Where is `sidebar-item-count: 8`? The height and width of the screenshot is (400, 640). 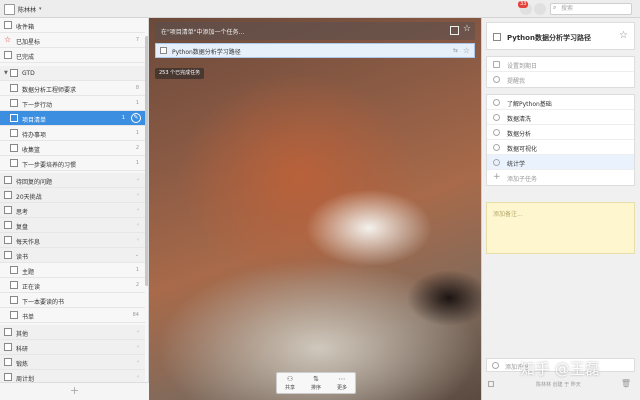
sidebar-item-count: 8 is located at coordinates (137, 88).